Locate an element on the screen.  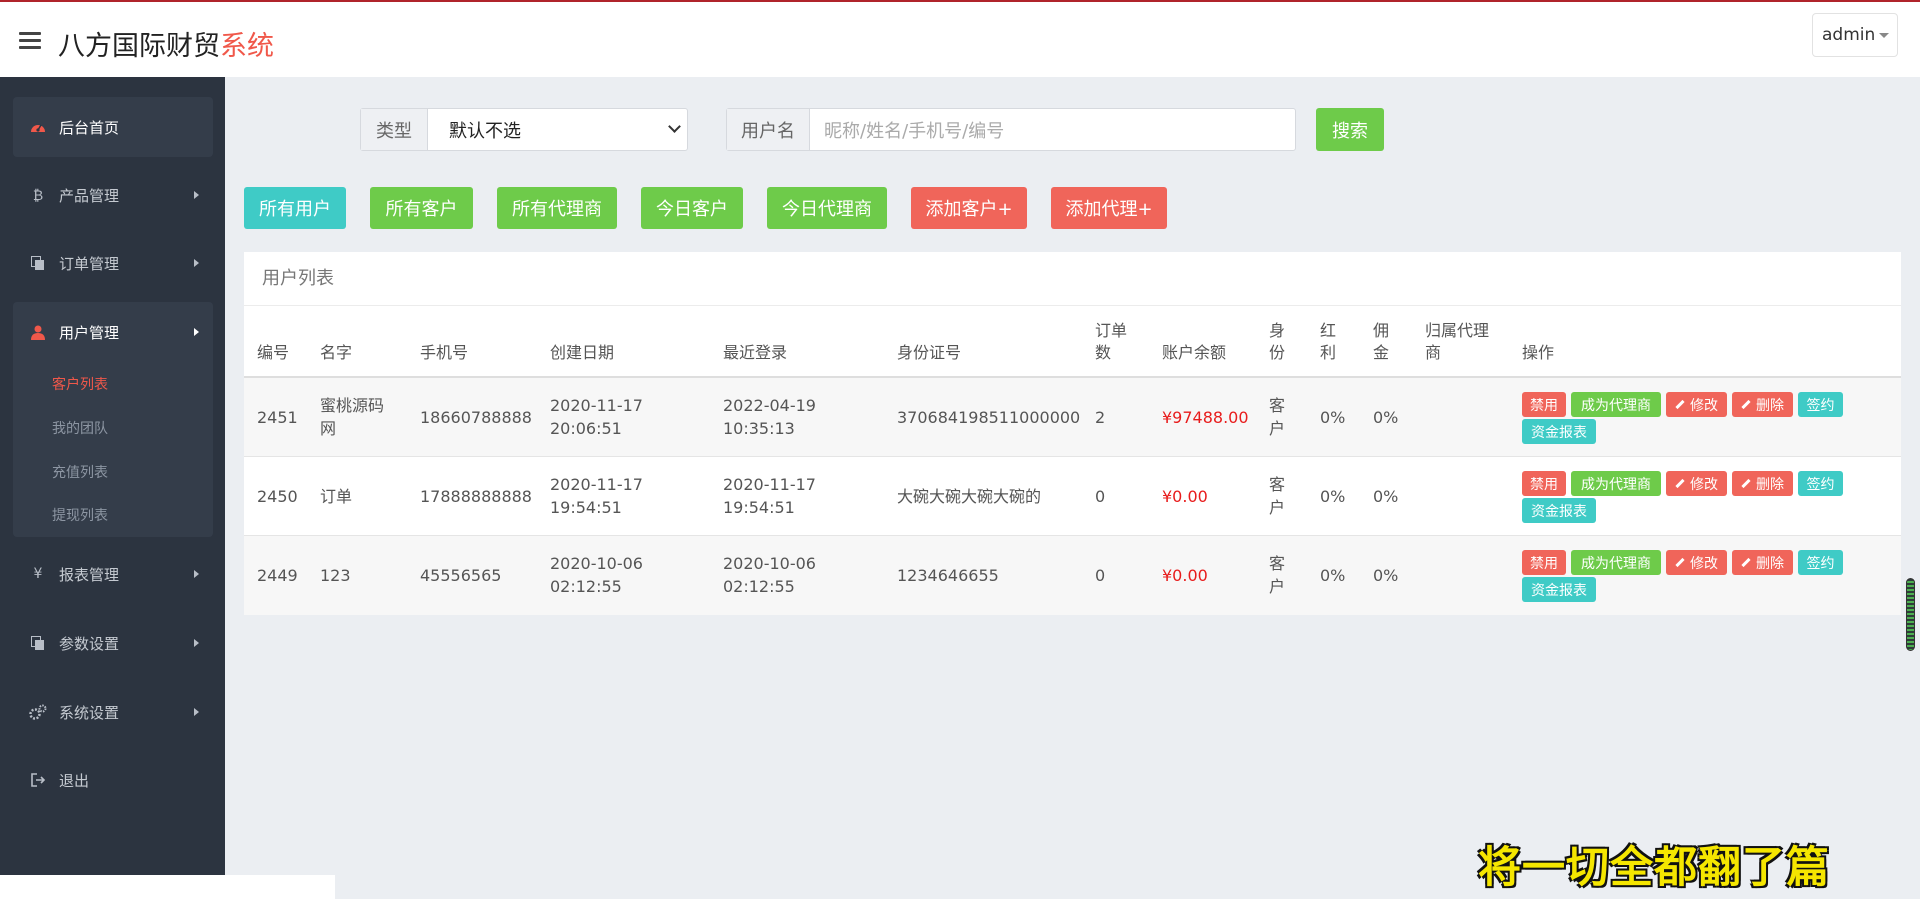
cell-id: 2451 is located at coordinates (277, 417).